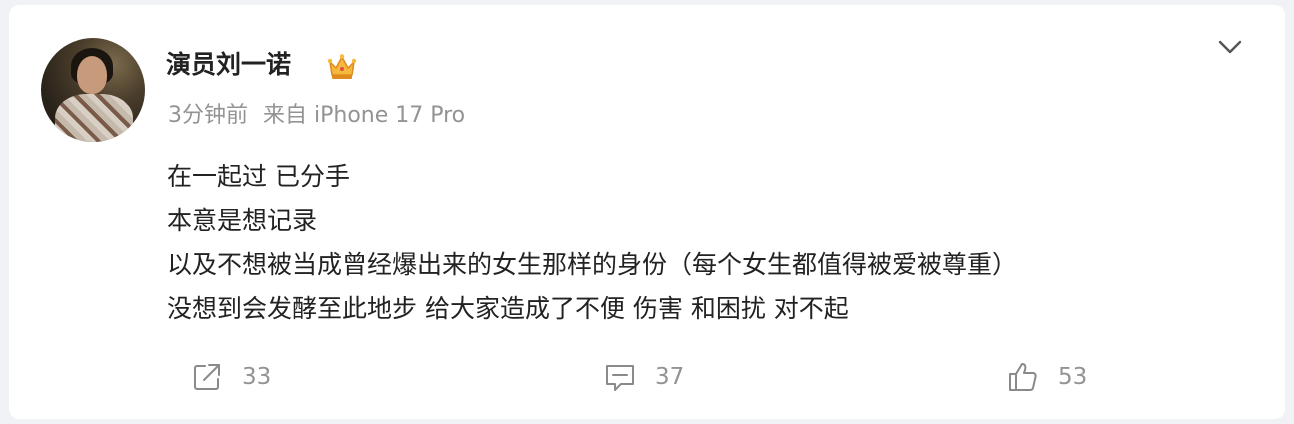  I want to click on share-count: 33, so click(257, 377).